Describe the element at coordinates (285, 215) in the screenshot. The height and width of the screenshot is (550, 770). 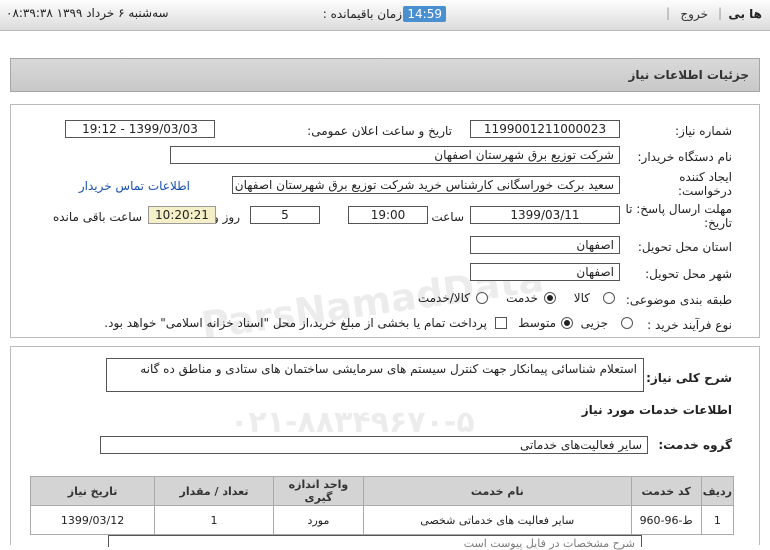
I see `days-field: 5` at that location.